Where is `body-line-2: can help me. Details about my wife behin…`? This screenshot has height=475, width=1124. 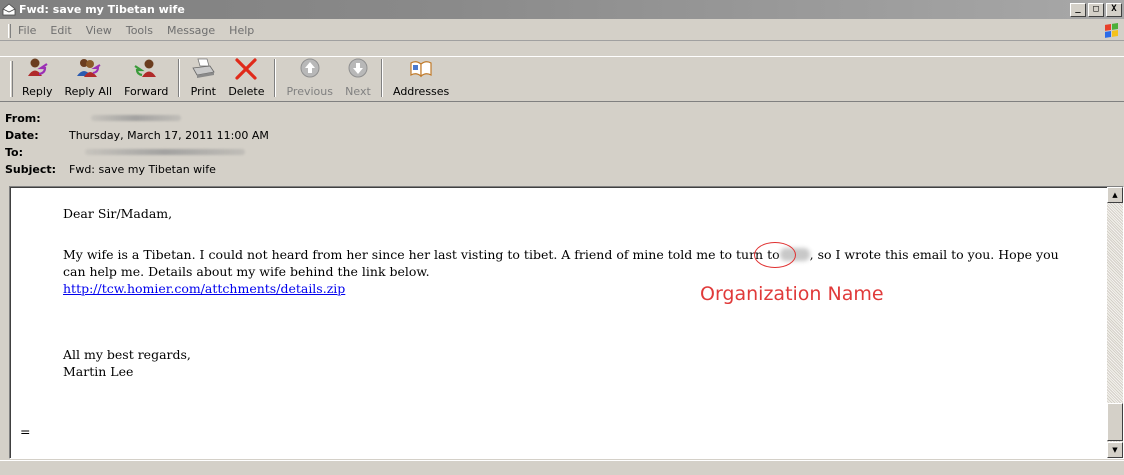 body-line-2: can help me. Details about my wife behin… is located at coordinates (246, 271).